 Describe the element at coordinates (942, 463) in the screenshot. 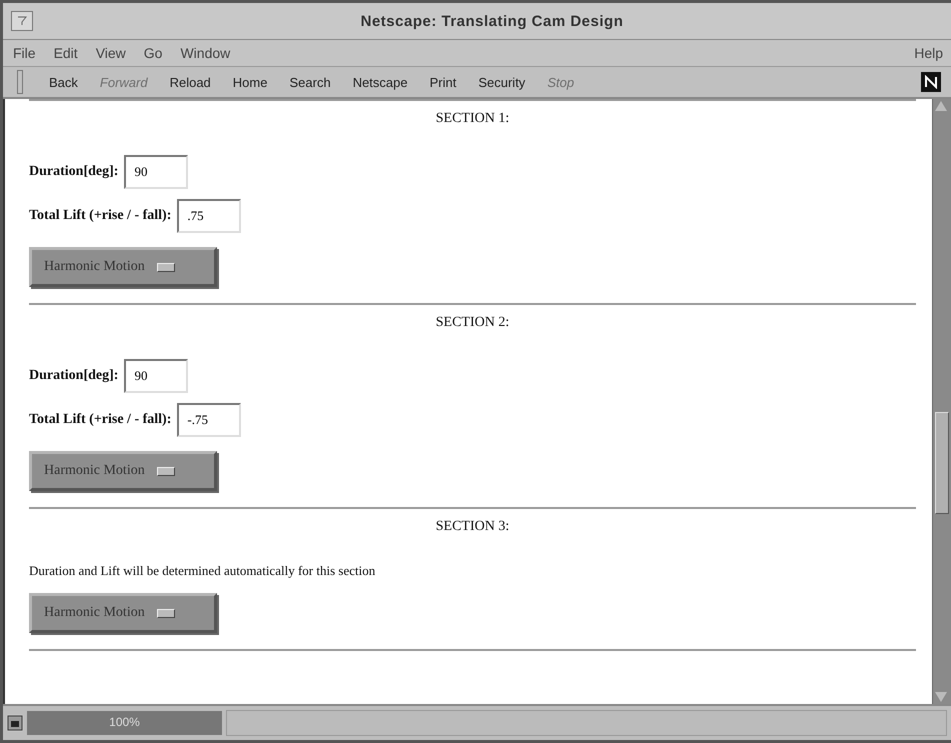

I see `scroll-thumb` at that location.